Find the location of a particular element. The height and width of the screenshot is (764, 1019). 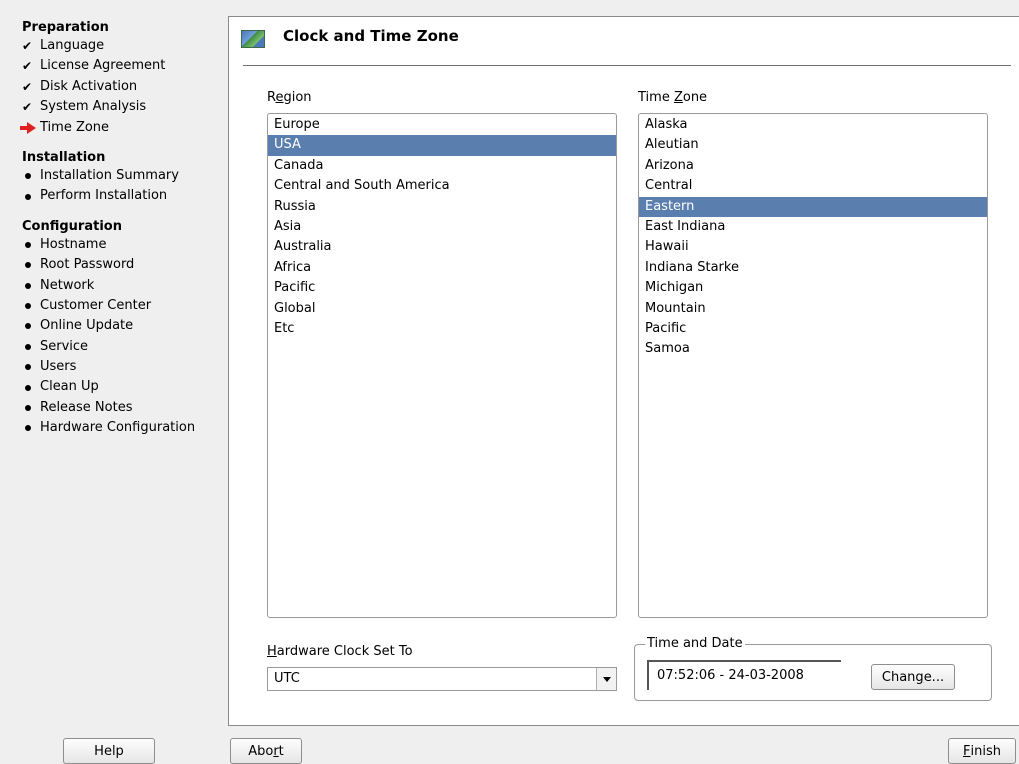

region-list-item: Central and South America is located at coordinates (442, 186).